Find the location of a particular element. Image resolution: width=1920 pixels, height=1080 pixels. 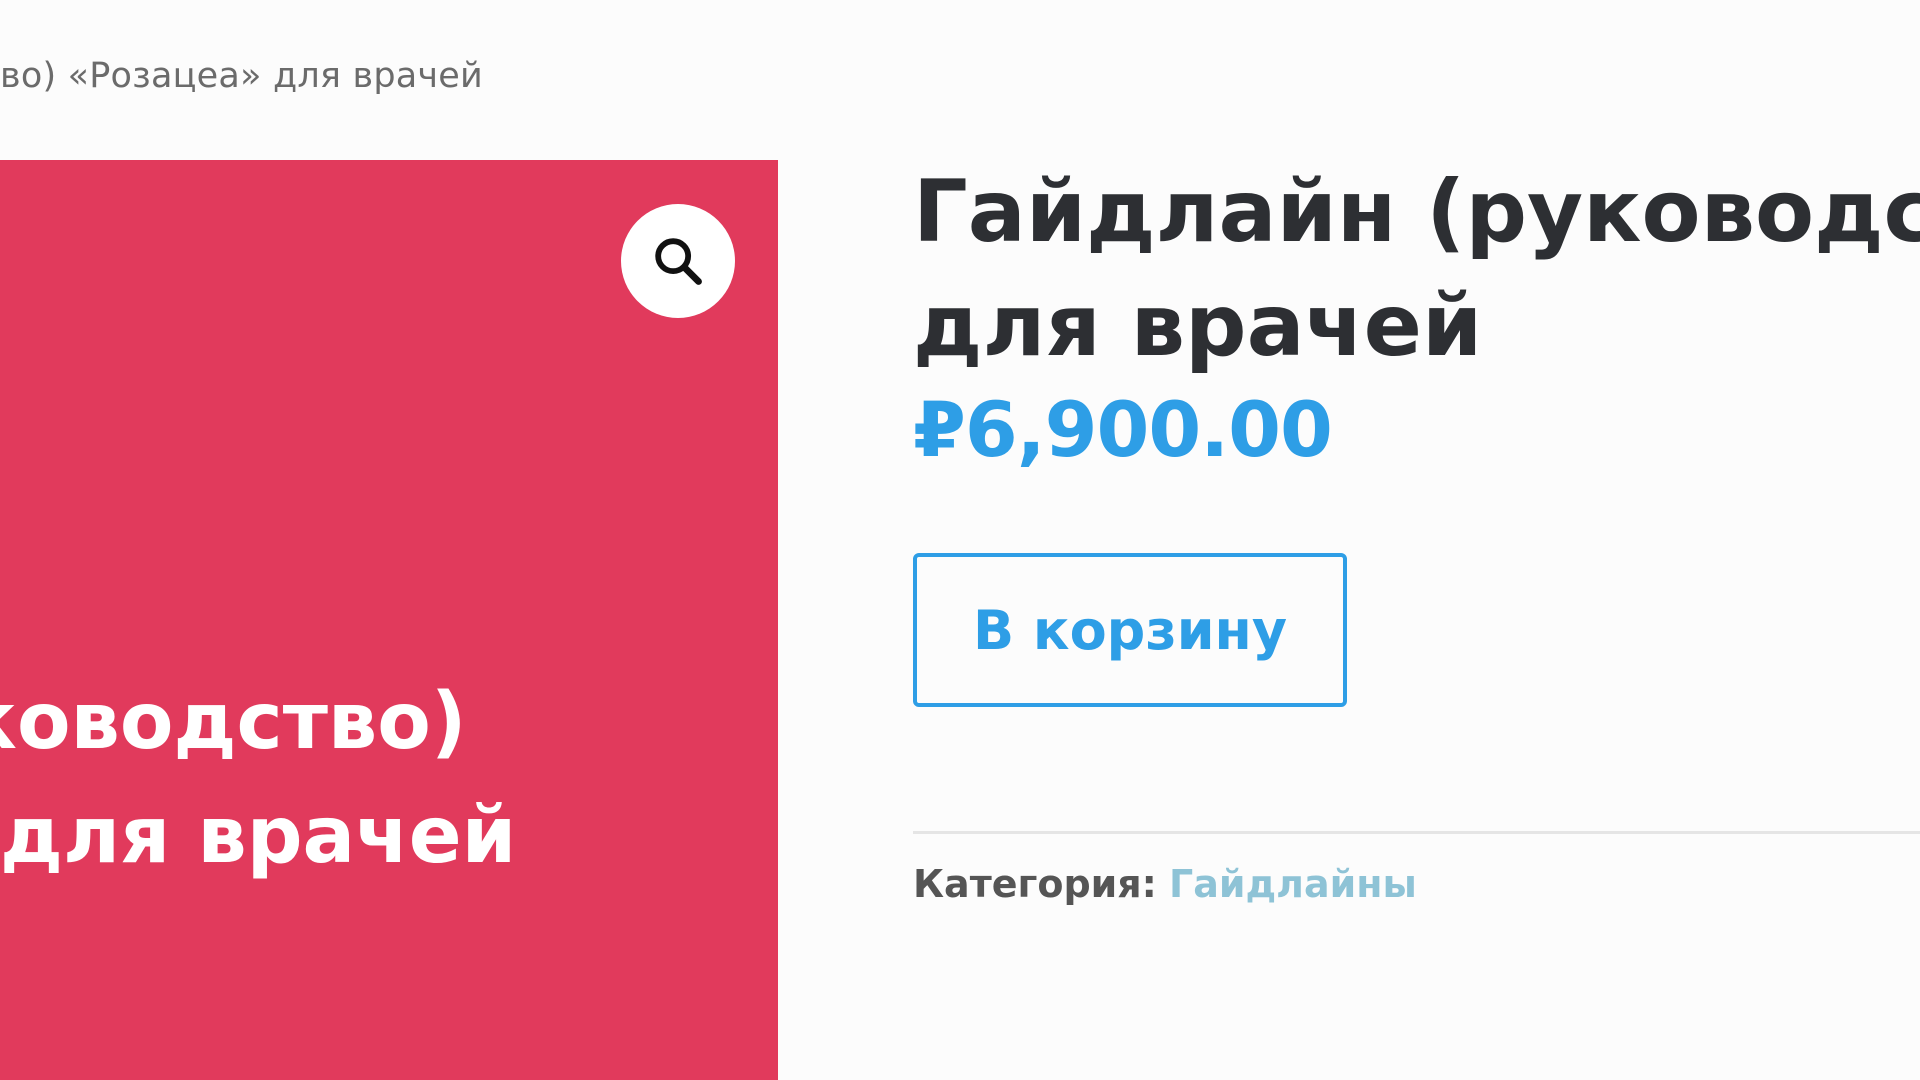

product-image-text-line2: для врачей is located at coordinates (258, 836).